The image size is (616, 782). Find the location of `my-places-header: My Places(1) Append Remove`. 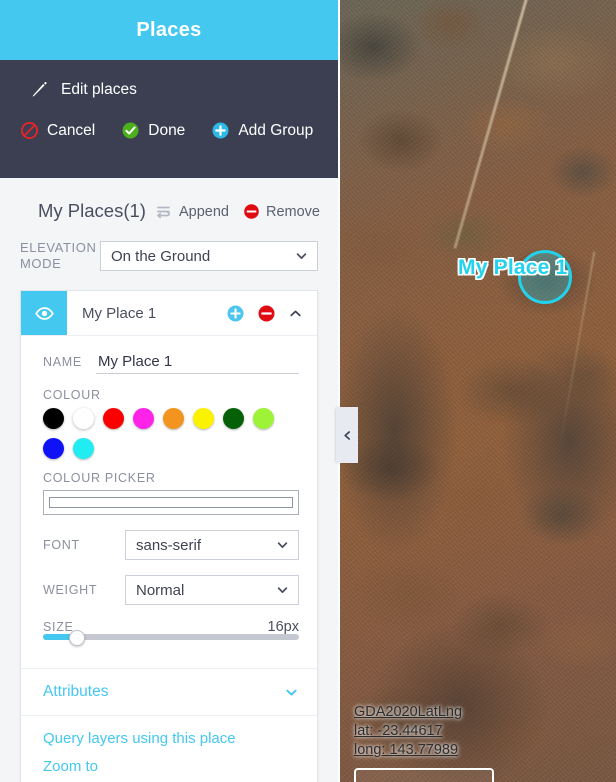

my-places-header: My Places(1) Append Remove is located at coordinates (169, 200).